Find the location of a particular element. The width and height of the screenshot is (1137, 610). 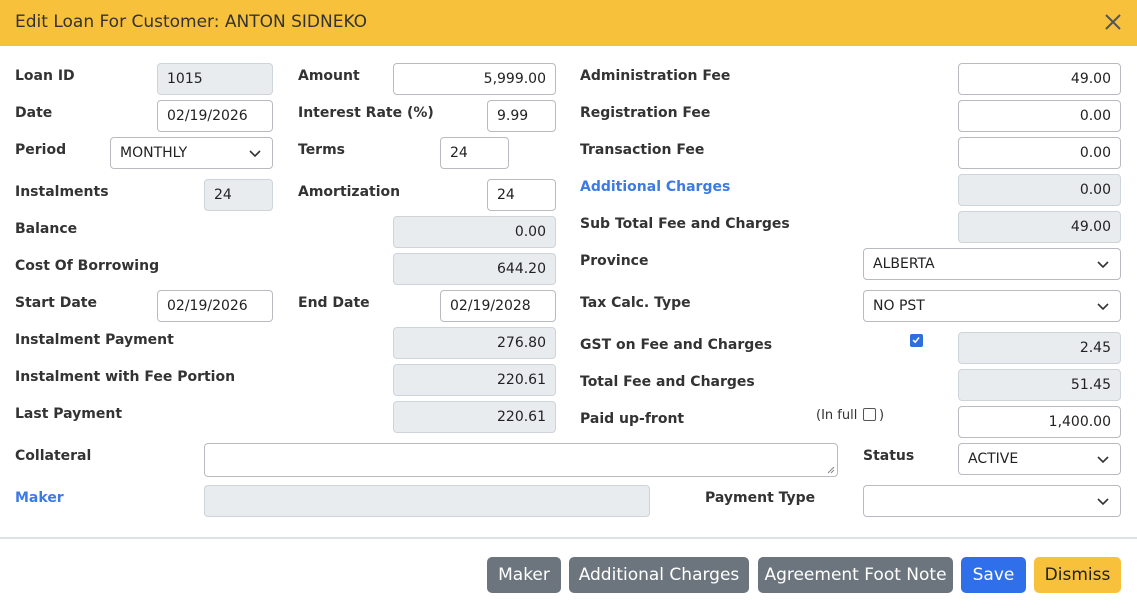

paid-upfront-field: 1,400.00 is located at coordinates (1039, 422).